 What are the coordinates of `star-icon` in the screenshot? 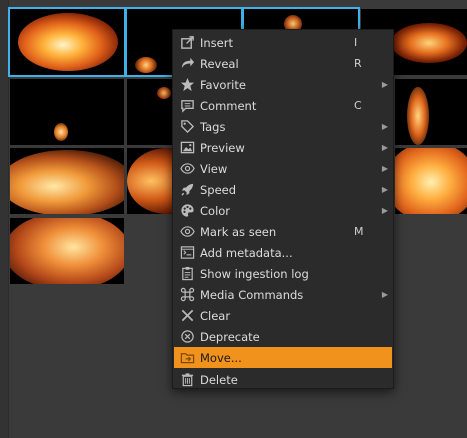 It's located at (187, 85).